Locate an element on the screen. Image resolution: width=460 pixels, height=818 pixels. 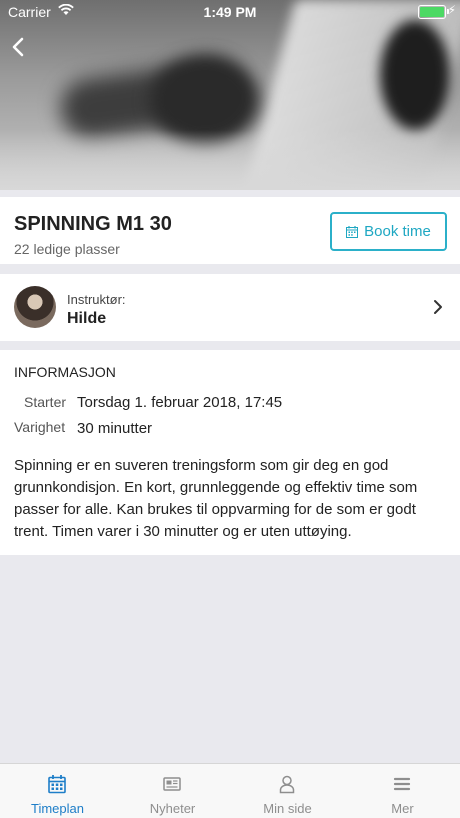
chevron-right-icon is located at coordinates (438, 307).